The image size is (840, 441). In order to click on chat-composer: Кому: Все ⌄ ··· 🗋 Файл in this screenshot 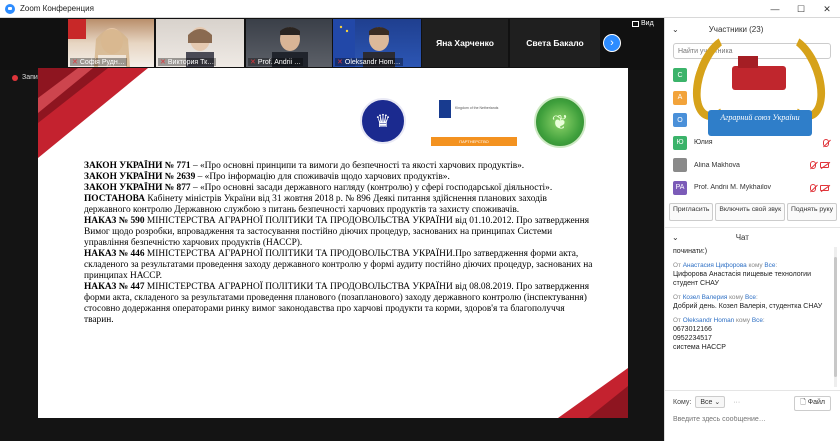, I will do `click(752, 415)`.